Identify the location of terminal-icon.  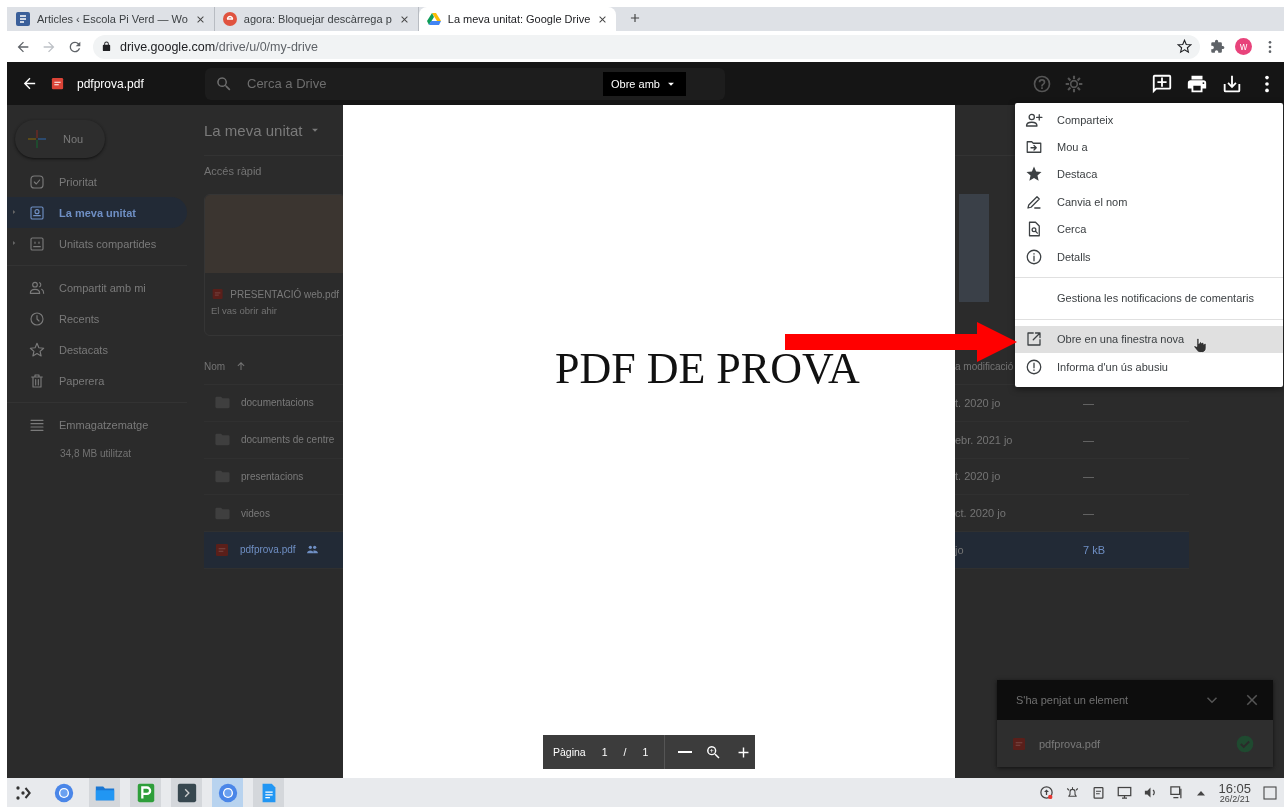
(186, 792).